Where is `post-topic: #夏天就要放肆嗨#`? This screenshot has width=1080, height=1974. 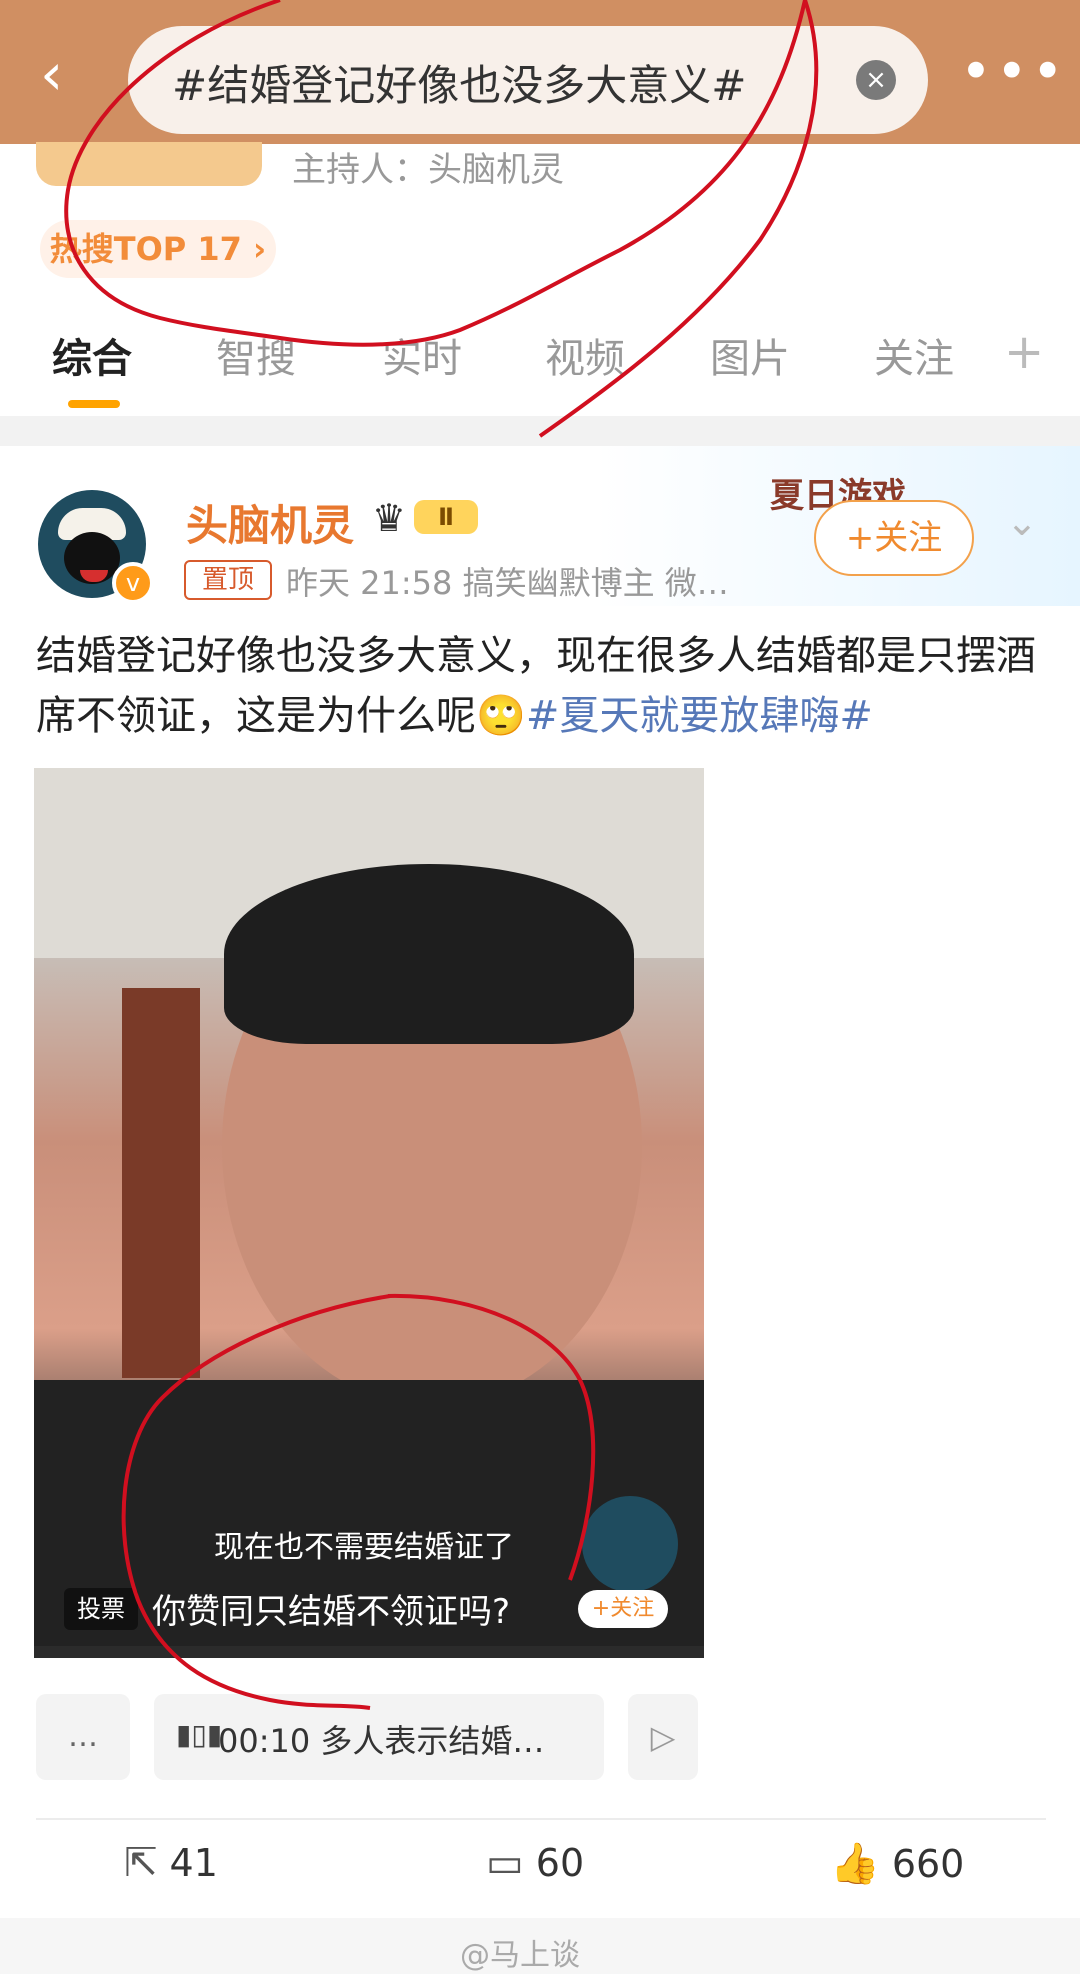
post-topic: #夏天就要放肆嗨# is located at coordinates (699, 716).